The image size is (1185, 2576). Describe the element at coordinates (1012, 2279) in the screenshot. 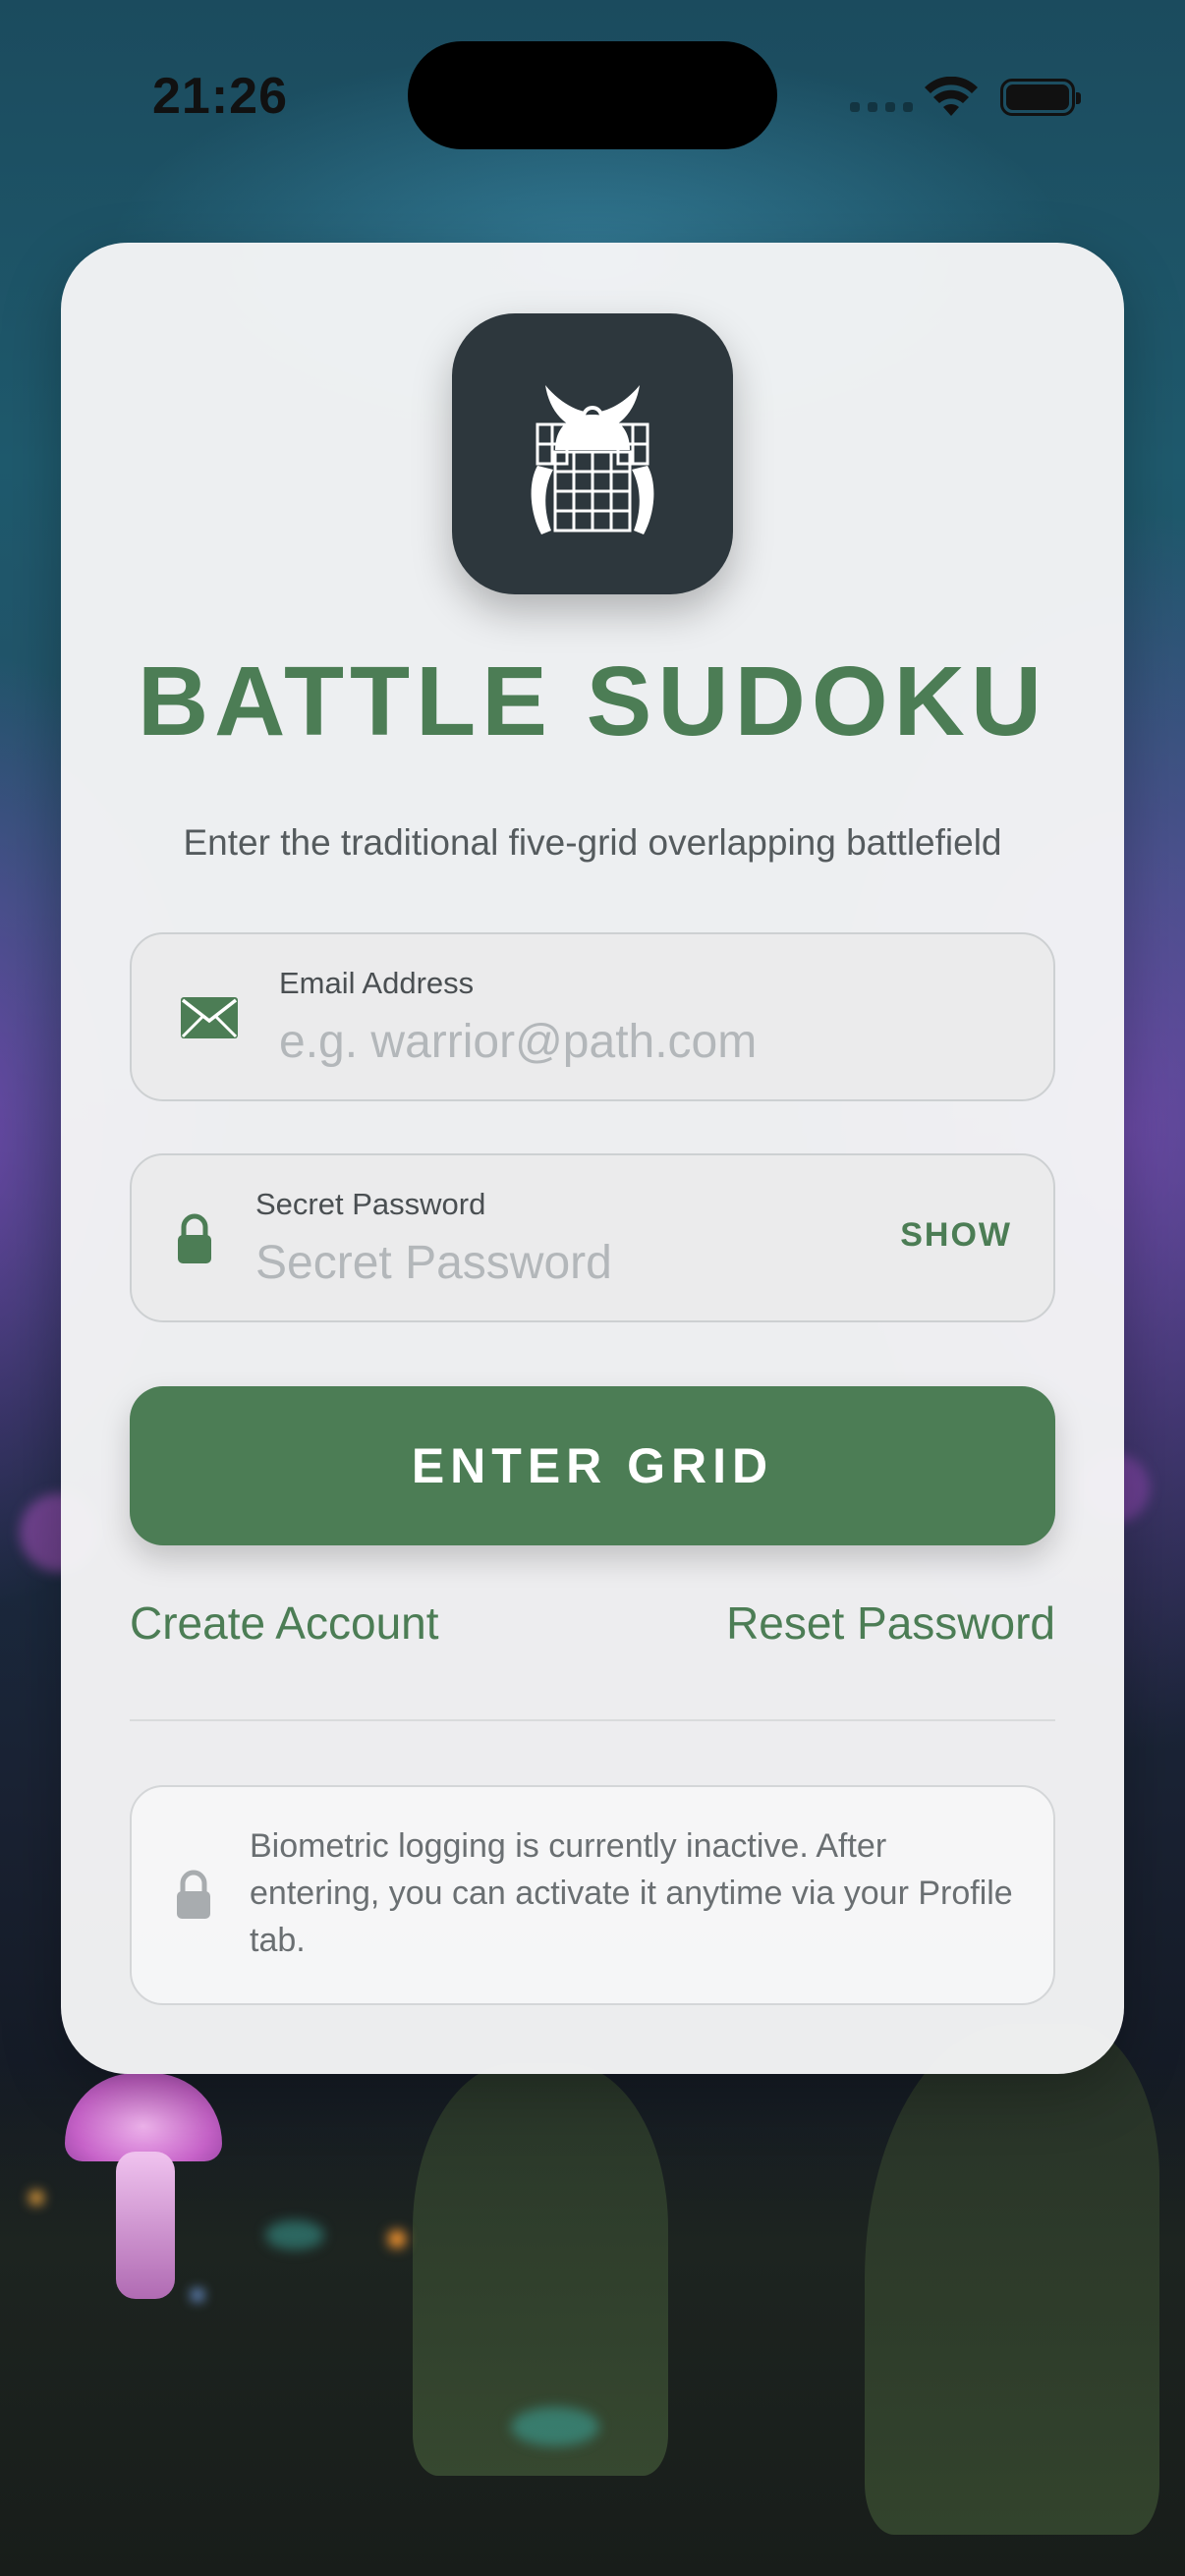

I see `tree-root` at that location.